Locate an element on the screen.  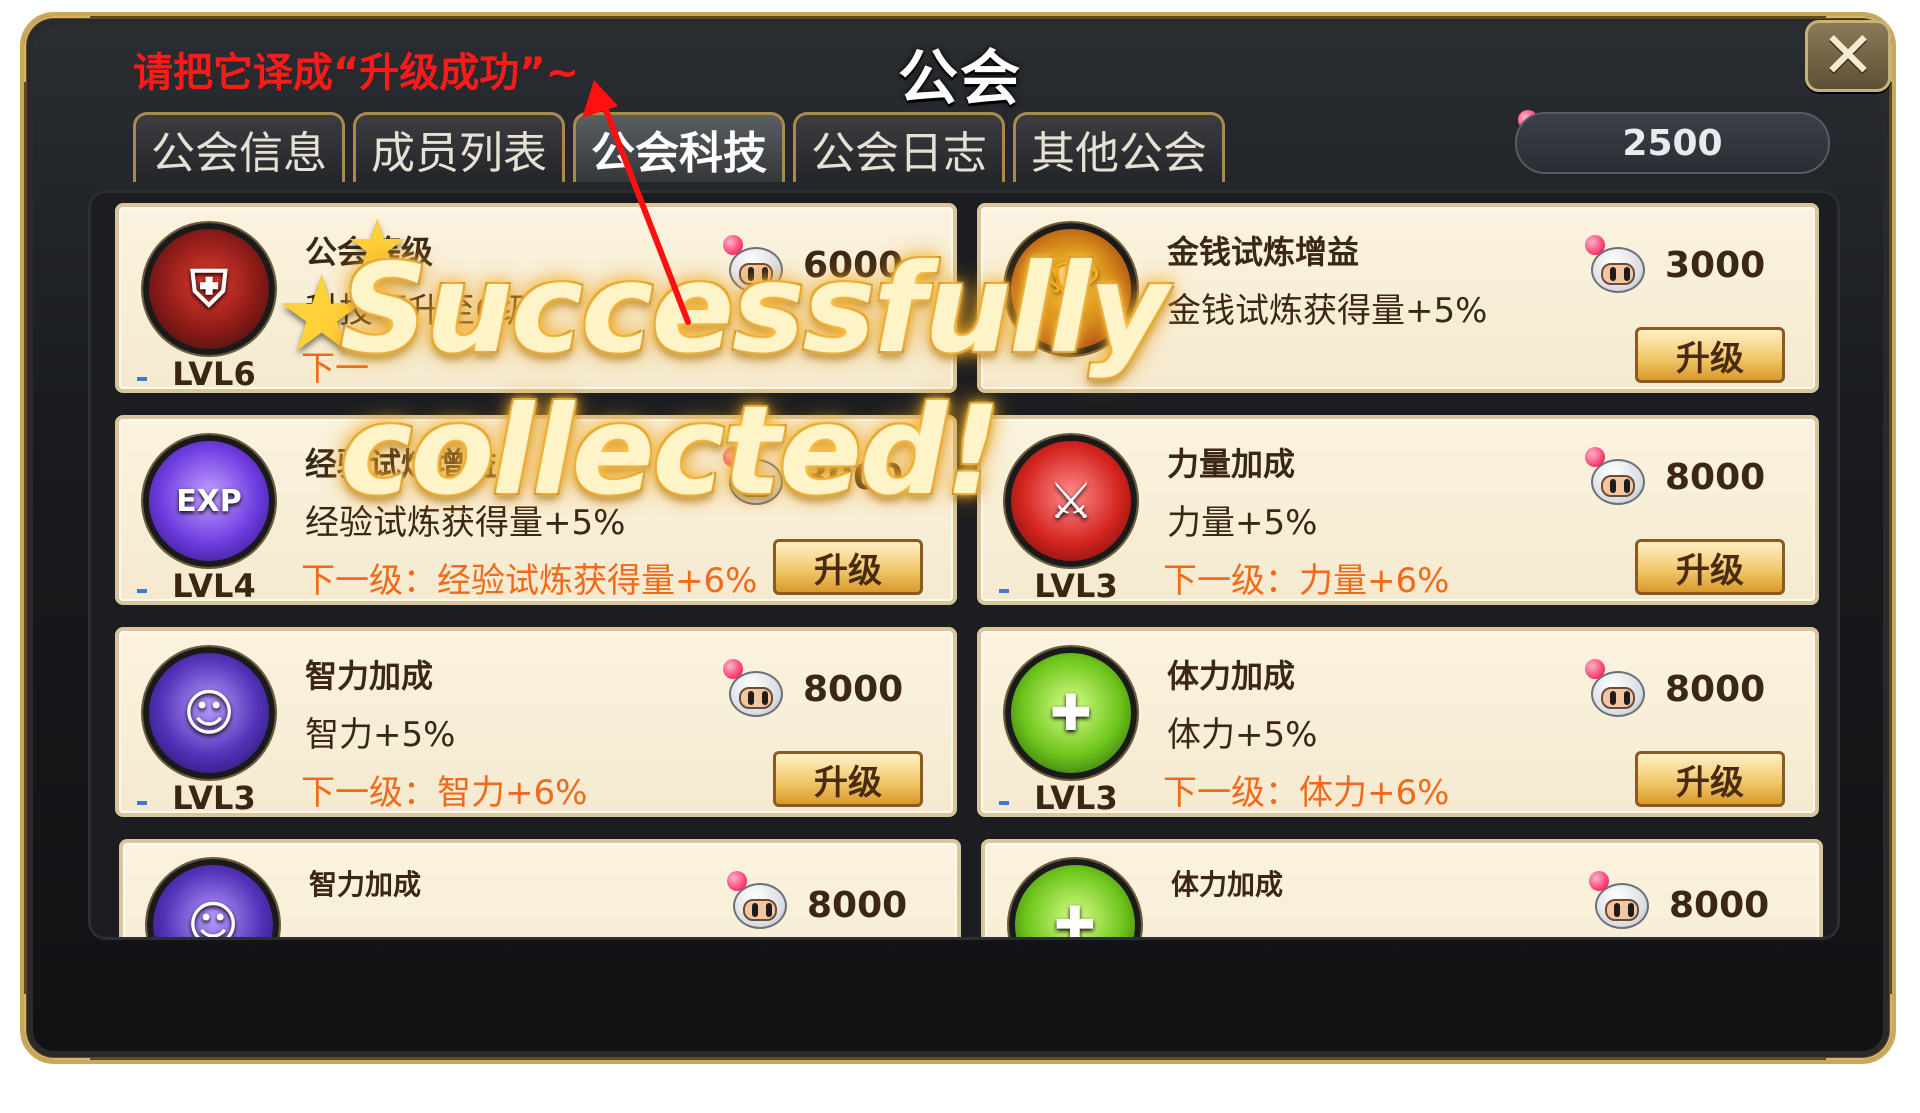
translation-annotation: 请把它译成“升级成功”~ is located at coordinates (356, 73).